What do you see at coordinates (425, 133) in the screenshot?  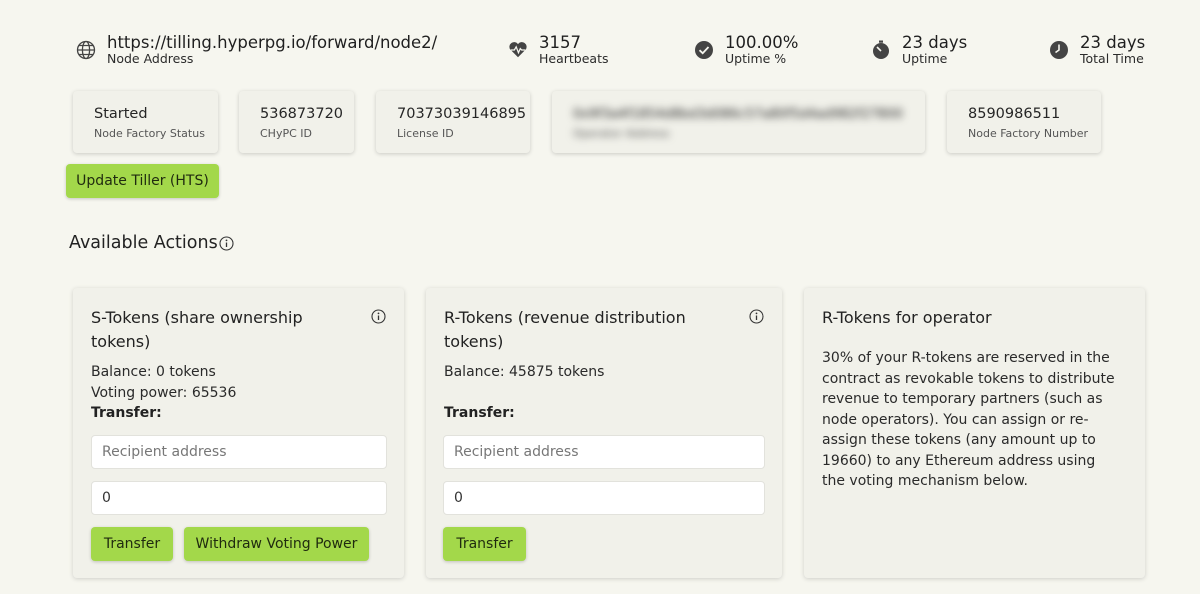 I see `license-id-label: License ID` at bounding box center [425, 133].